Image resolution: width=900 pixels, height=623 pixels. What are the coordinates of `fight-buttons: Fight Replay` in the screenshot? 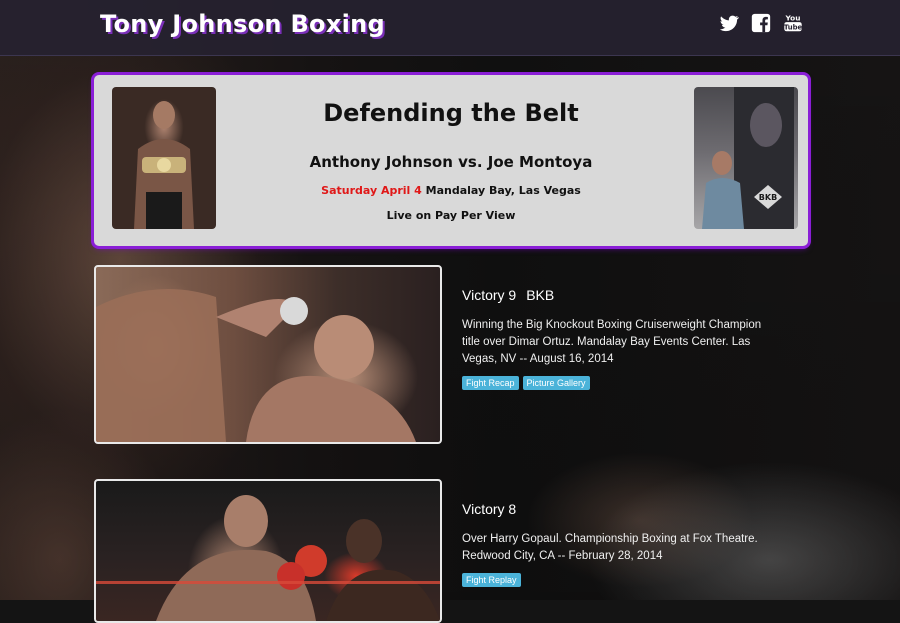 It's located at (617, 580).